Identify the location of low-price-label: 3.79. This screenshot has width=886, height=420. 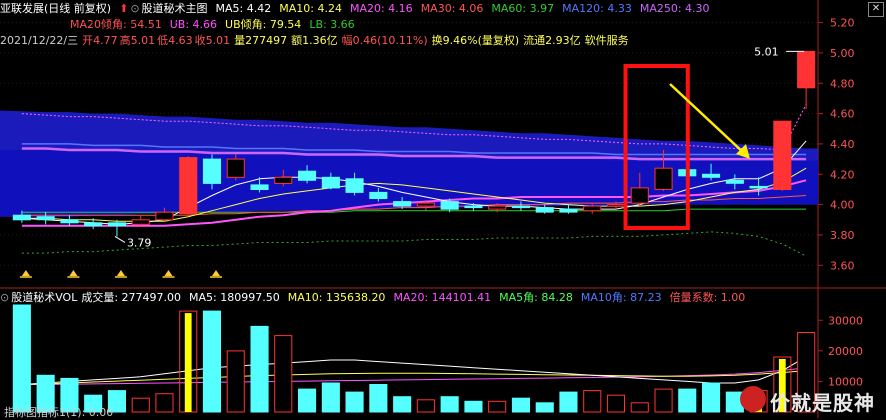
(139, 242).